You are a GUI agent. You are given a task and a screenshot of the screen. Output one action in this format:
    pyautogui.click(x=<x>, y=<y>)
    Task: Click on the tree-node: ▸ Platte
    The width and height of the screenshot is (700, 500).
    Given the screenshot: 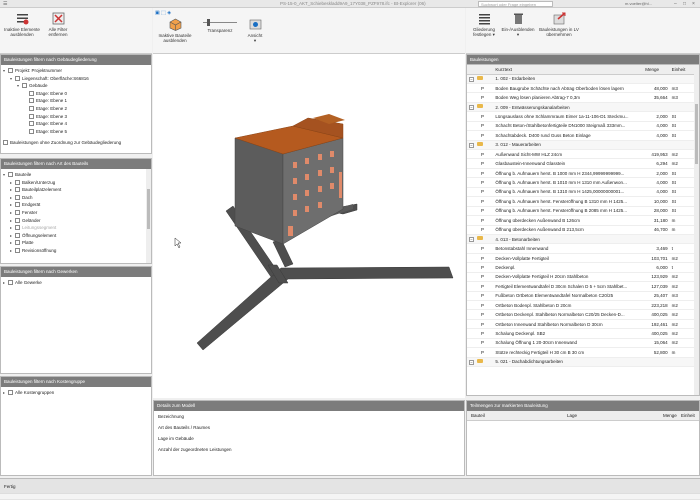 What is the action you would take?
    pyautogui.click(x=76, y=243)
    